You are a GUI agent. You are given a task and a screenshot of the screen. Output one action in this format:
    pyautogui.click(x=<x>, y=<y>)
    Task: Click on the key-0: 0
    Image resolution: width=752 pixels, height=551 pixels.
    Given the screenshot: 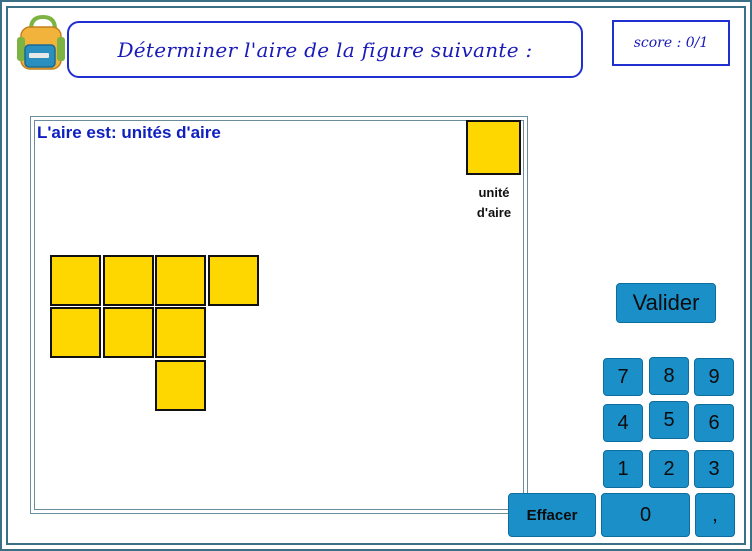 What is the action you would take?
    pyautogui.click(x=645, y=515)
    